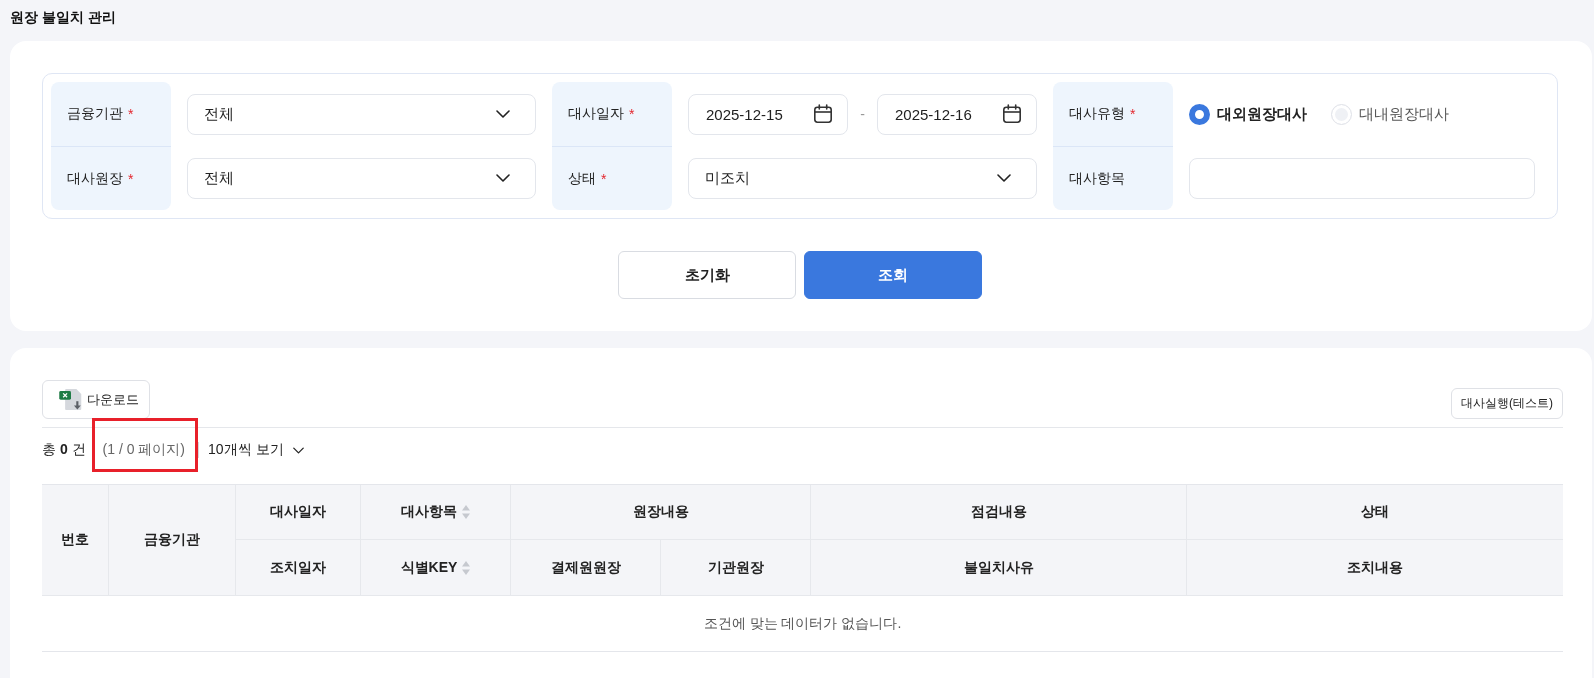 This screenshot has width=1594, height=678. What do you see at coordinates (1199, 114) in the screenshot?
I see `radio-button` at bounding box center [1199, 114].